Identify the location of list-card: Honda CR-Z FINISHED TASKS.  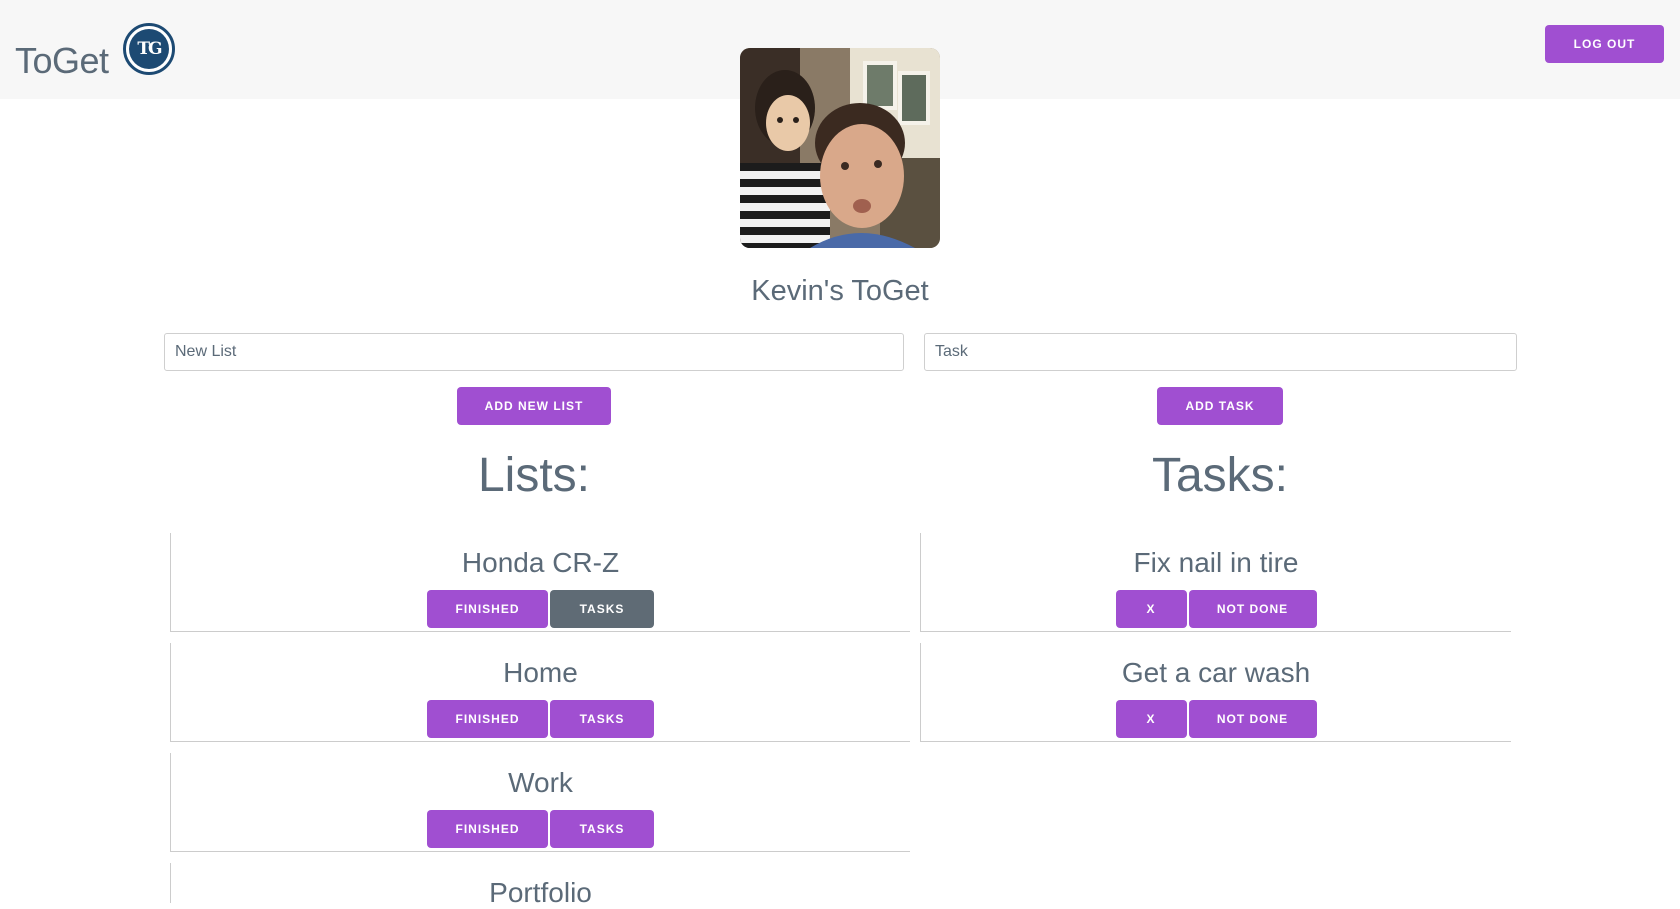
(540, 582).